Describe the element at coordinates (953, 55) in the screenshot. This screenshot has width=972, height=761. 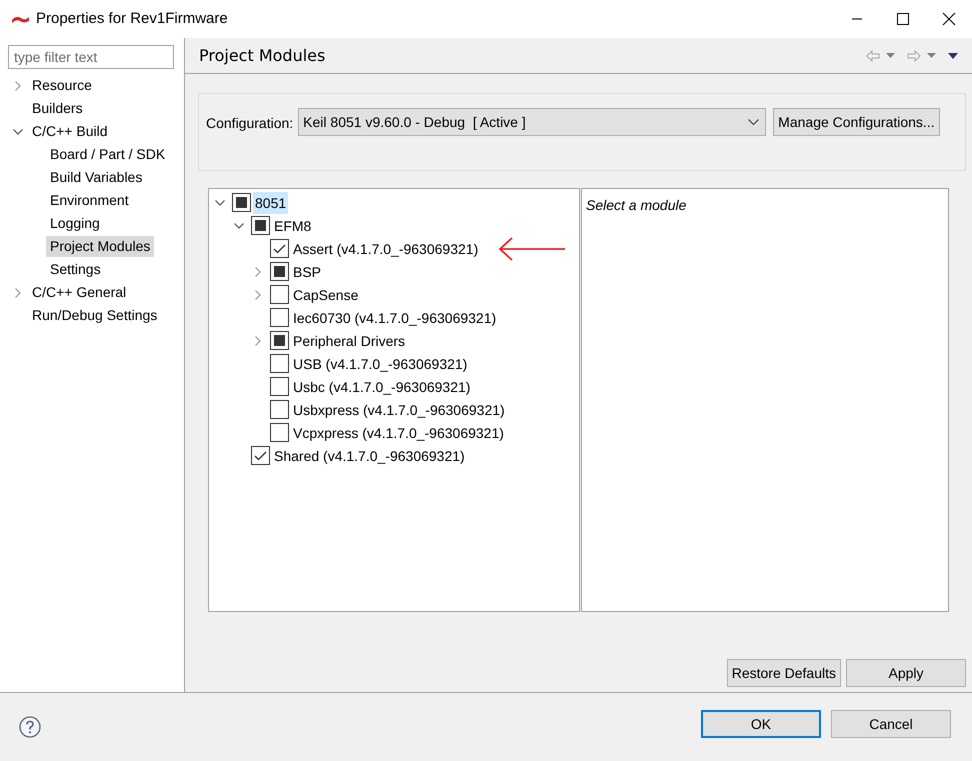
I see `view-menu-icon` at that location.